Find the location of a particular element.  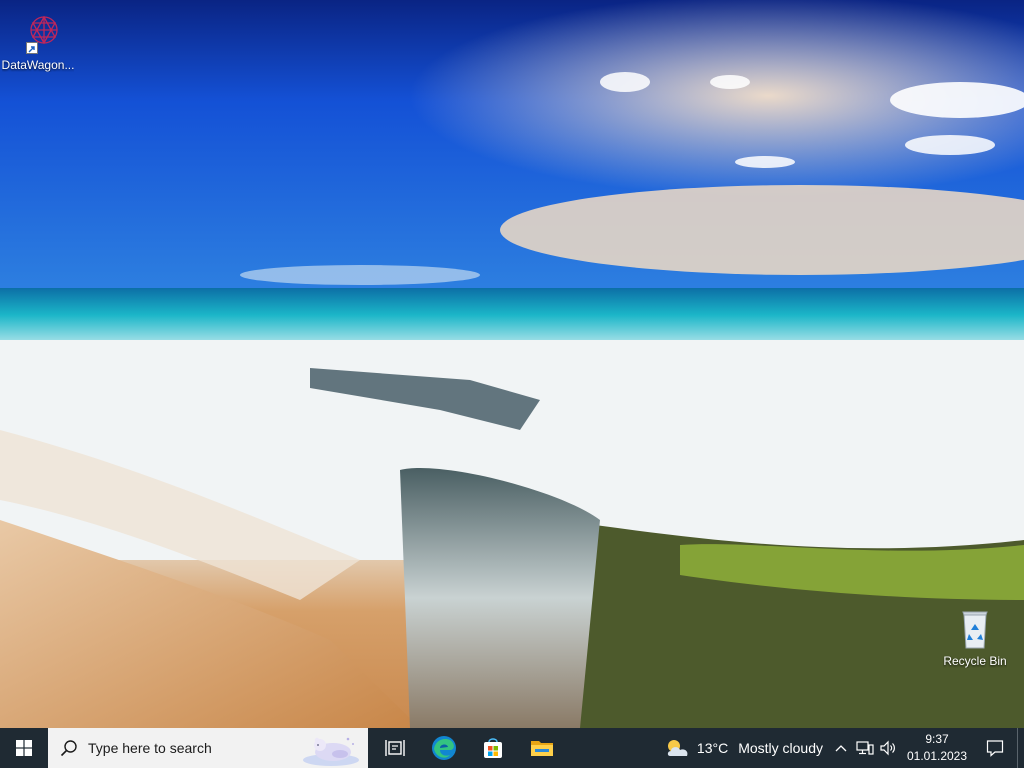

notification-center-button is located at coordinates (995, 748).